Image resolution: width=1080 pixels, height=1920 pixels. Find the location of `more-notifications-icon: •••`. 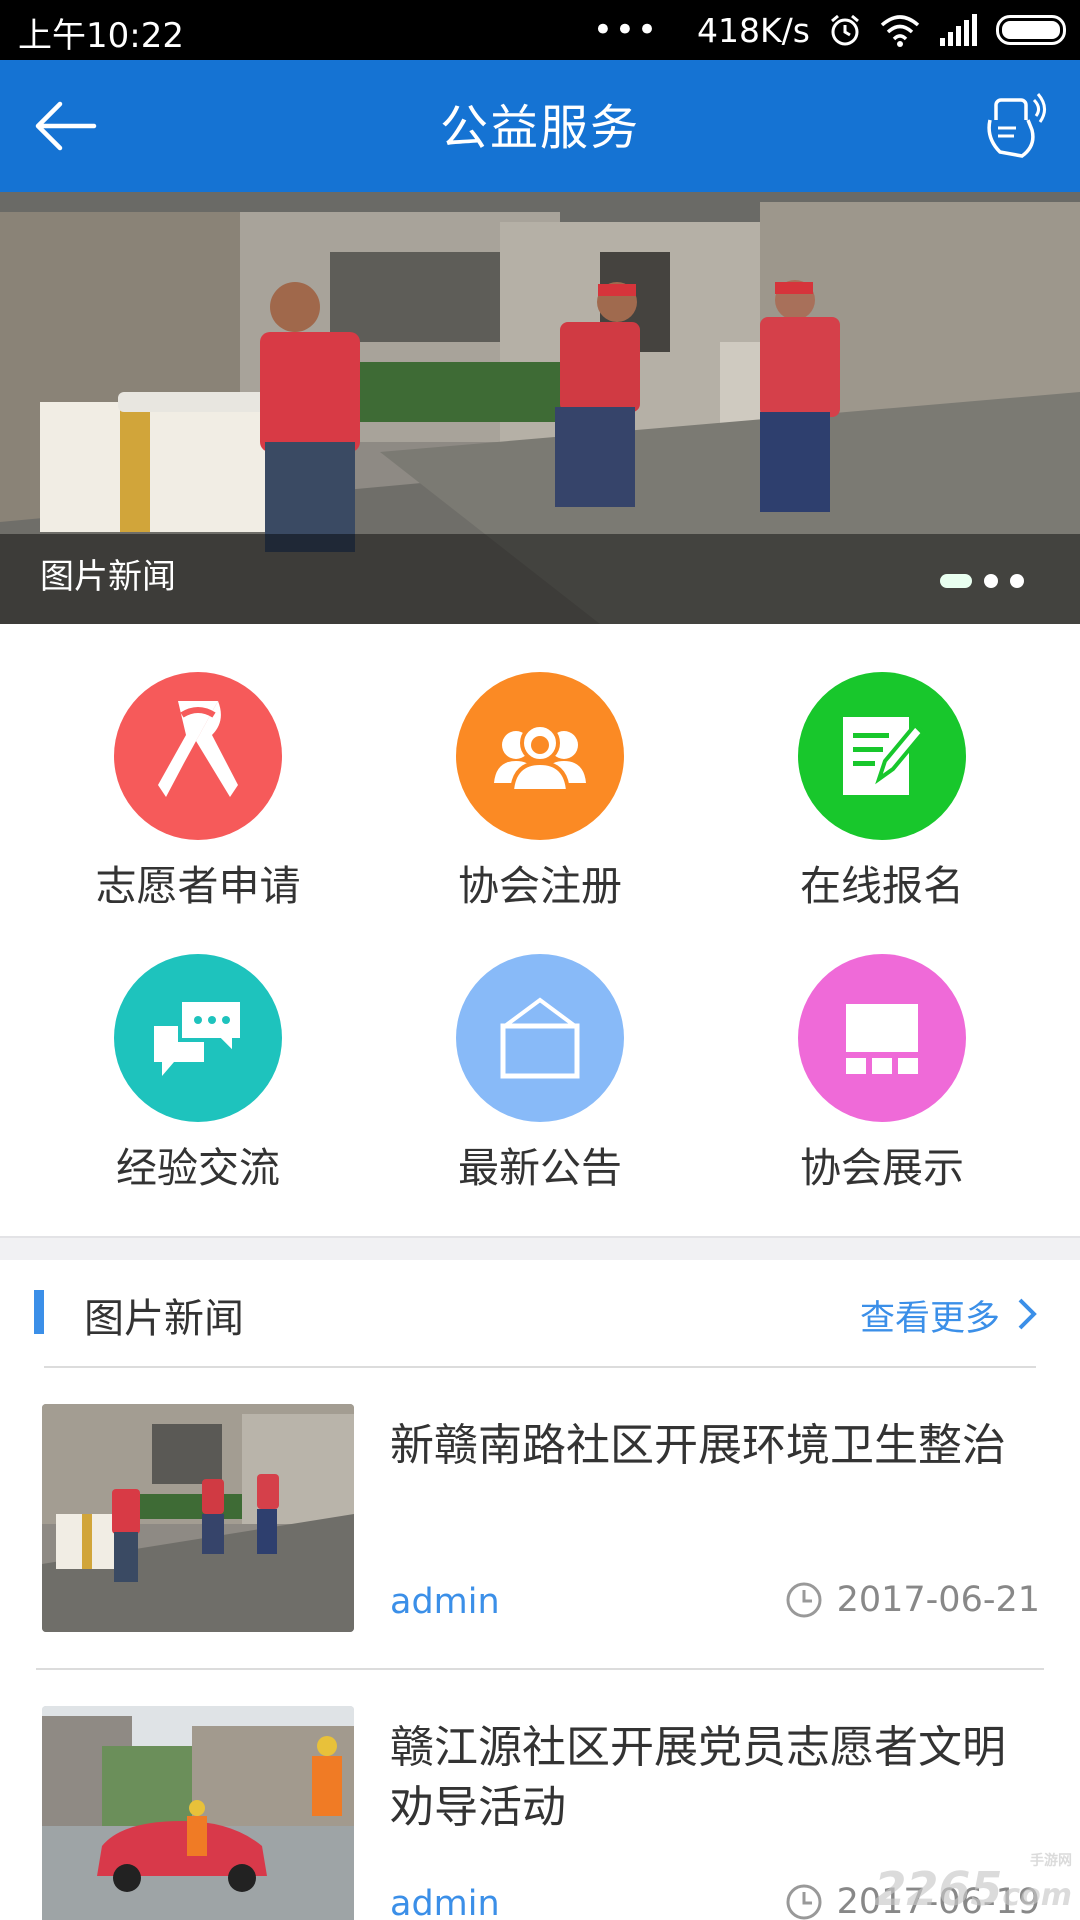

more-notifications-icon: ••• is located at coordinates (626, 30).